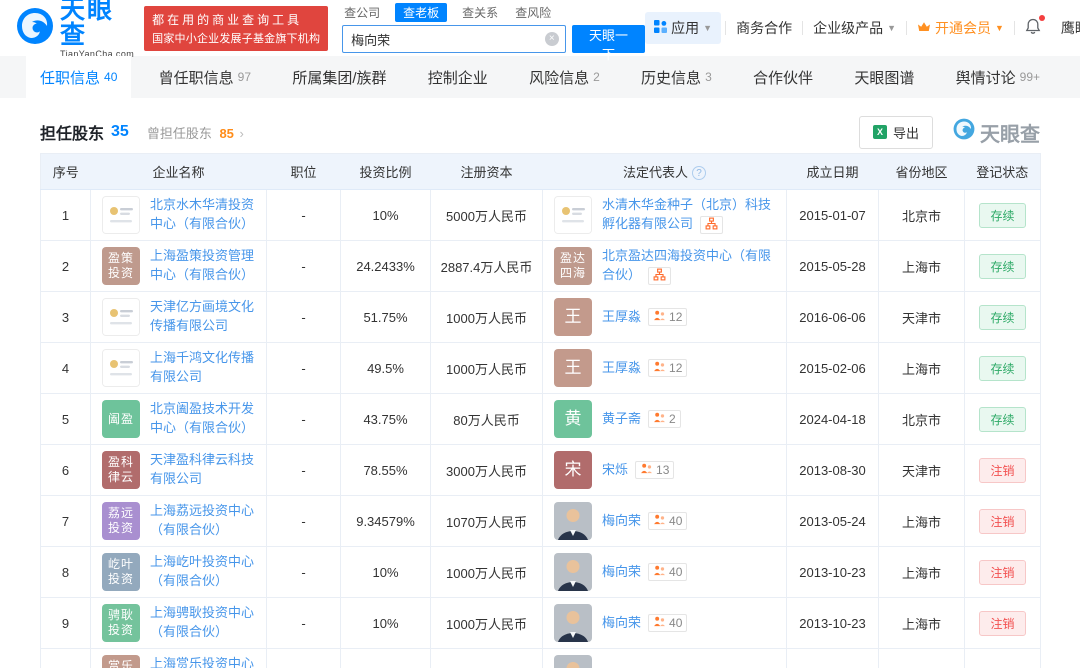 Image resolution: width=1080 pixels, height=668 pixels. Describe the element at coordinates (783, 77) in the screenshot. I see `nav-tab-7: 合作伙伴` at that location.